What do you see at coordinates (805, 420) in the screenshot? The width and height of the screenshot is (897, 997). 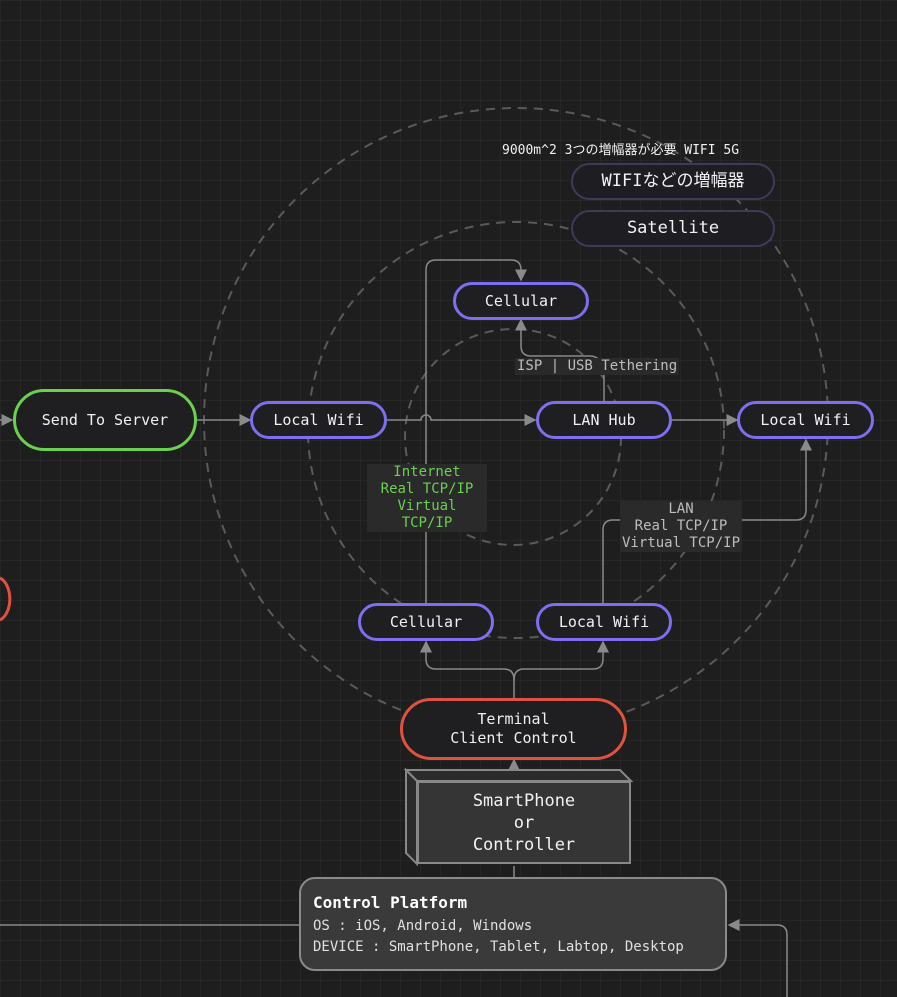 I see `local-wifi-right-node: Local Wifi` at bounding box center [805, 420].